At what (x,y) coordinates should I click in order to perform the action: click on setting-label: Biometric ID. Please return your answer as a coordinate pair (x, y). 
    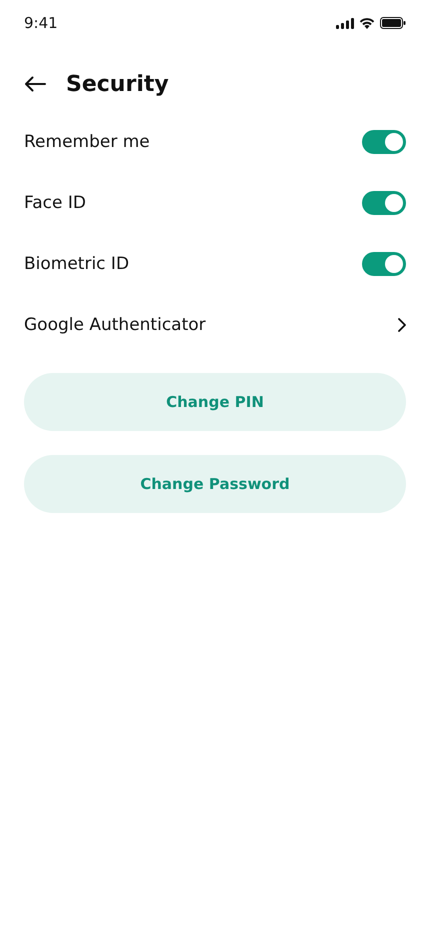
    Looking at the image, I should click on (77, 264).